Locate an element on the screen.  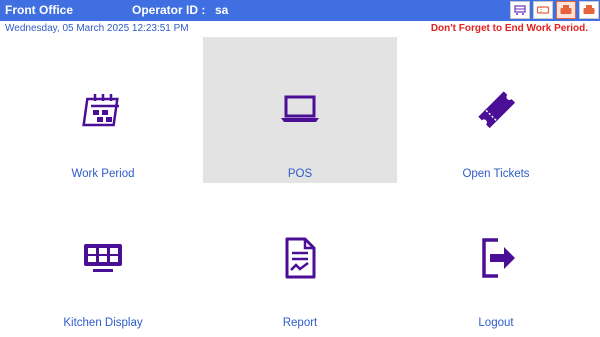
open-tickets-tile: Open Tickets is located at coordinates (496, 110).